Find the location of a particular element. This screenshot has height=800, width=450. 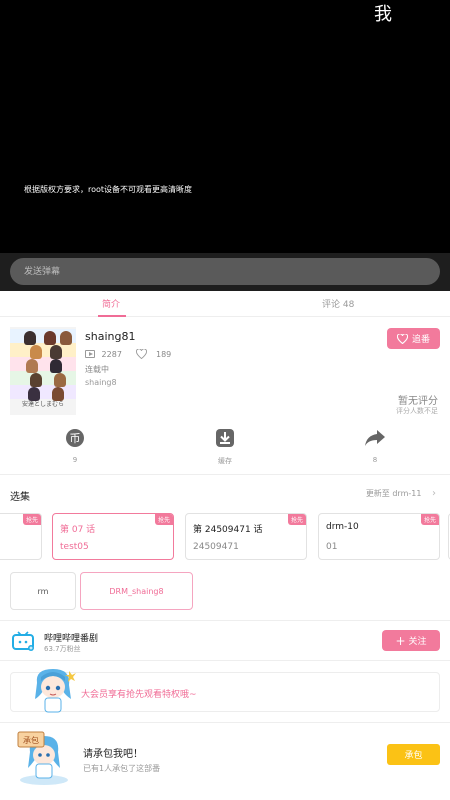

danmaku-bar is located at coordinates (225, 272).